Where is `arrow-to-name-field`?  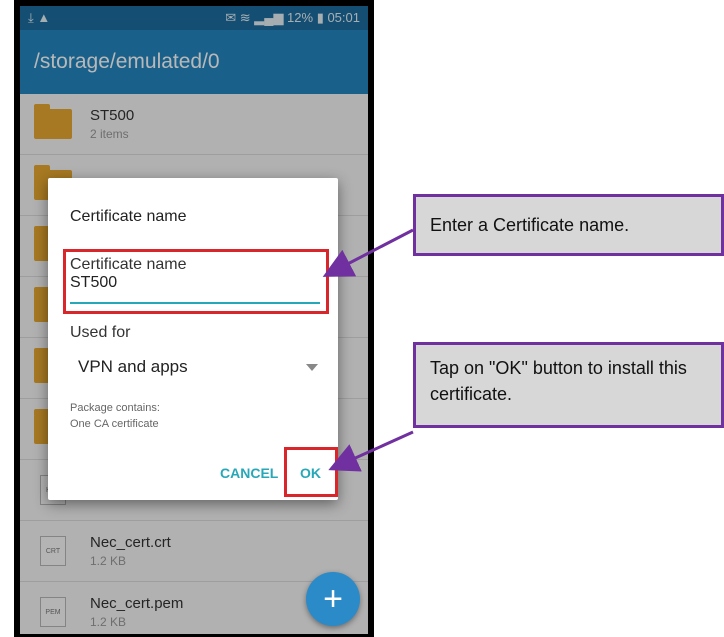 arrow-to-name-field is located at coordinates (368, 252).